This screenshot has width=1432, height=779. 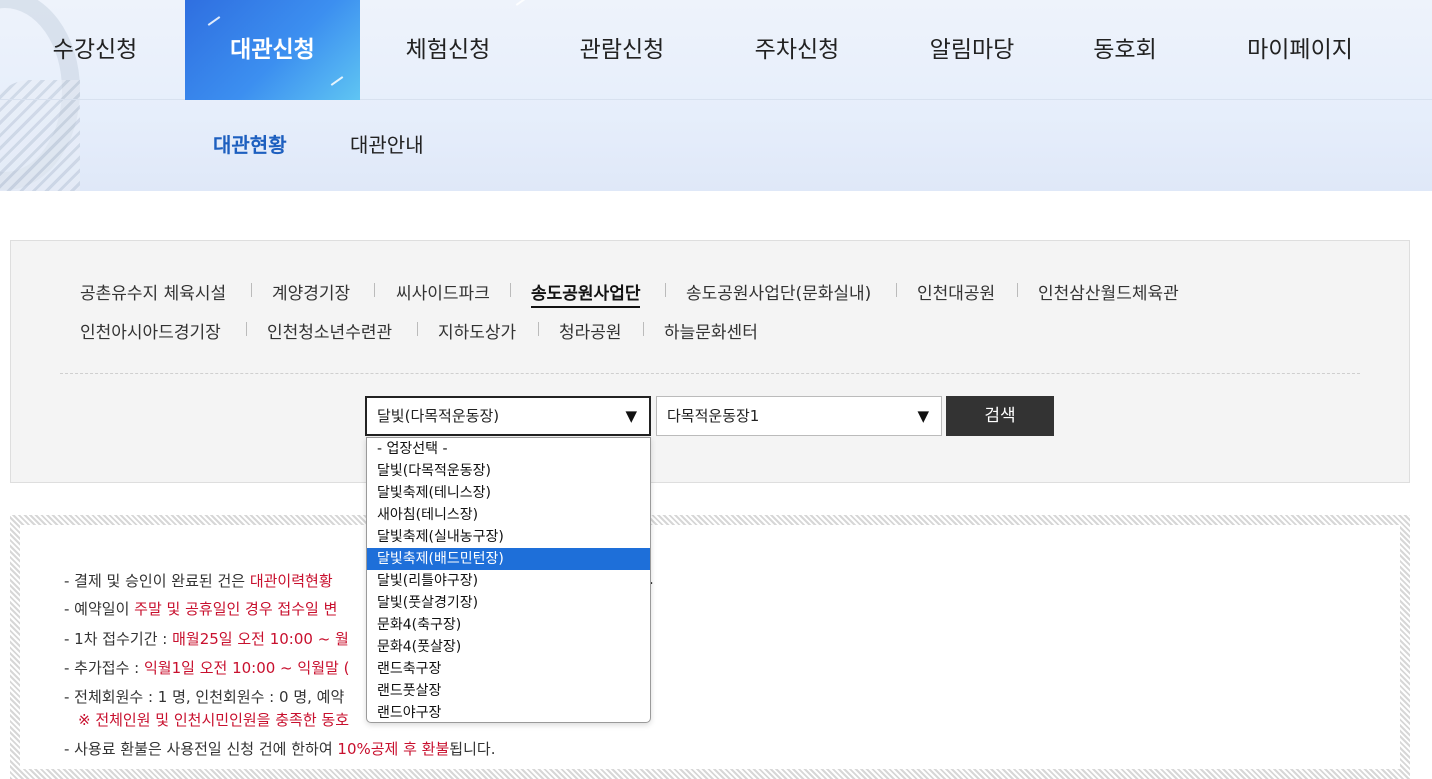 What do you see at coordinates (797, 50) in the screenshot?
I see `gnb-item-parking: 주차신청` at bounding box center [797, 50].